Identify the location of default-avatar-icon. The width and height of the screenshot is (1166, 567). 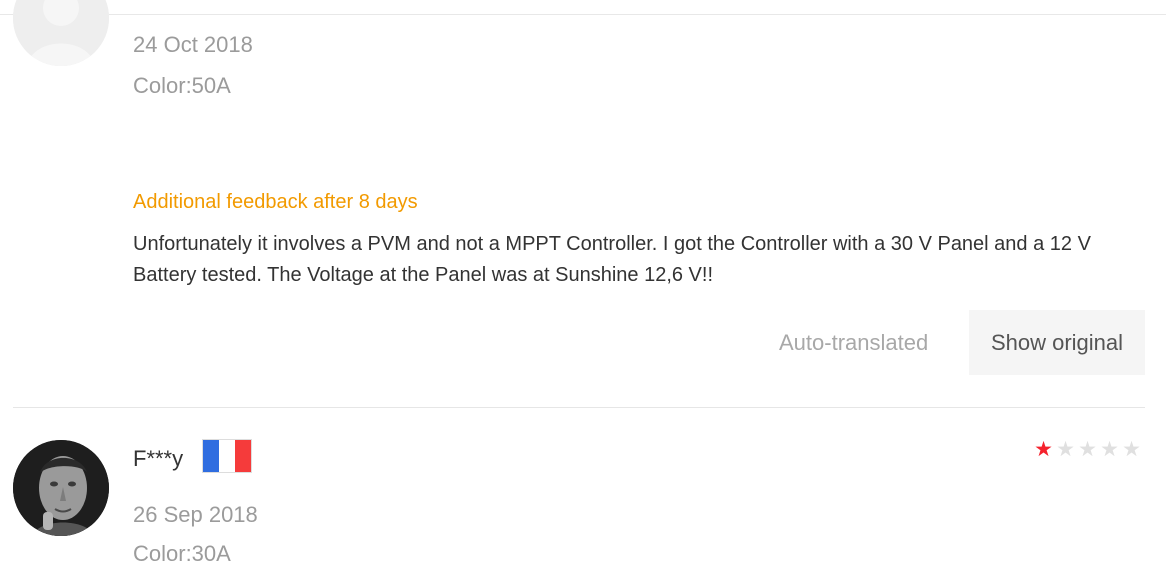
(61, 33).